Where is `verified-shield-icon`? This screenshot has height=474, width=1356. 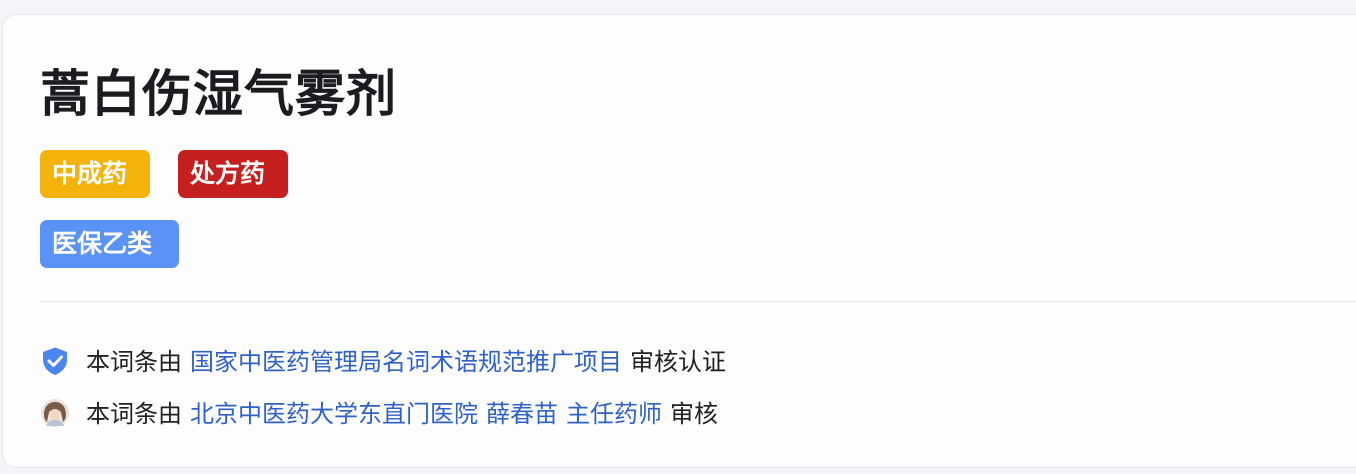
verified-shield-icon is located at coordinates (55, 361).